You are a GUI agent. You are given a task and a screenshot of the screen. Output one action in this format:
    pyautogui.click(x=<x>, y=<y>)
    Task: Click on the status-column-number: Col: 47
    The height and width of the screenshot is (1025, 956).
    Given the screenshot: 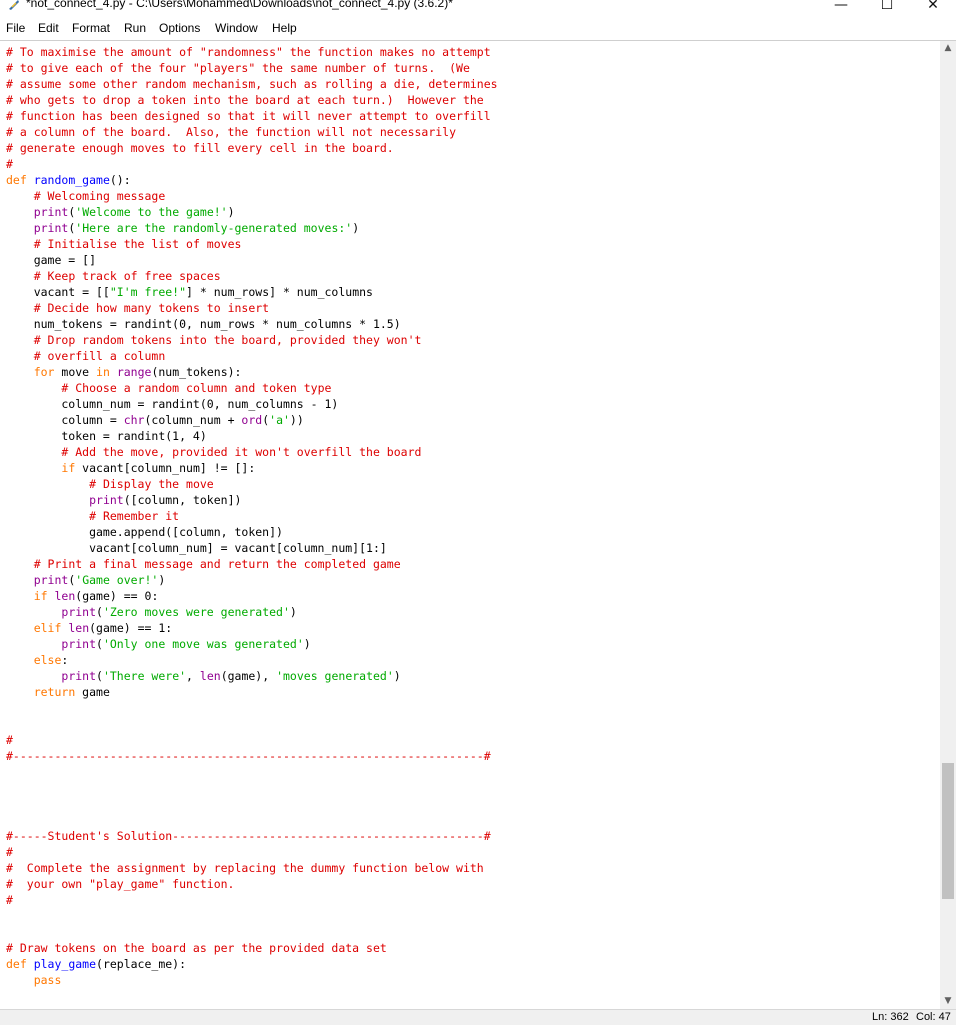 What is the action you would take?
    pyautogui.click(x=933, y=1017)
    